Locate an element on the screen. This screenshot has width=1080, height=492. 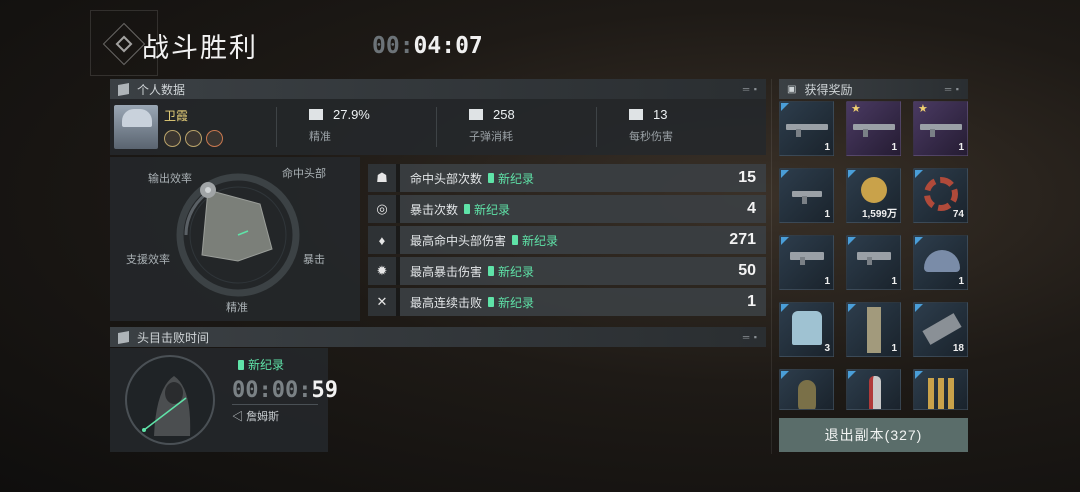
page-title: 战斗胜利 is located at coordinates (200, 48).